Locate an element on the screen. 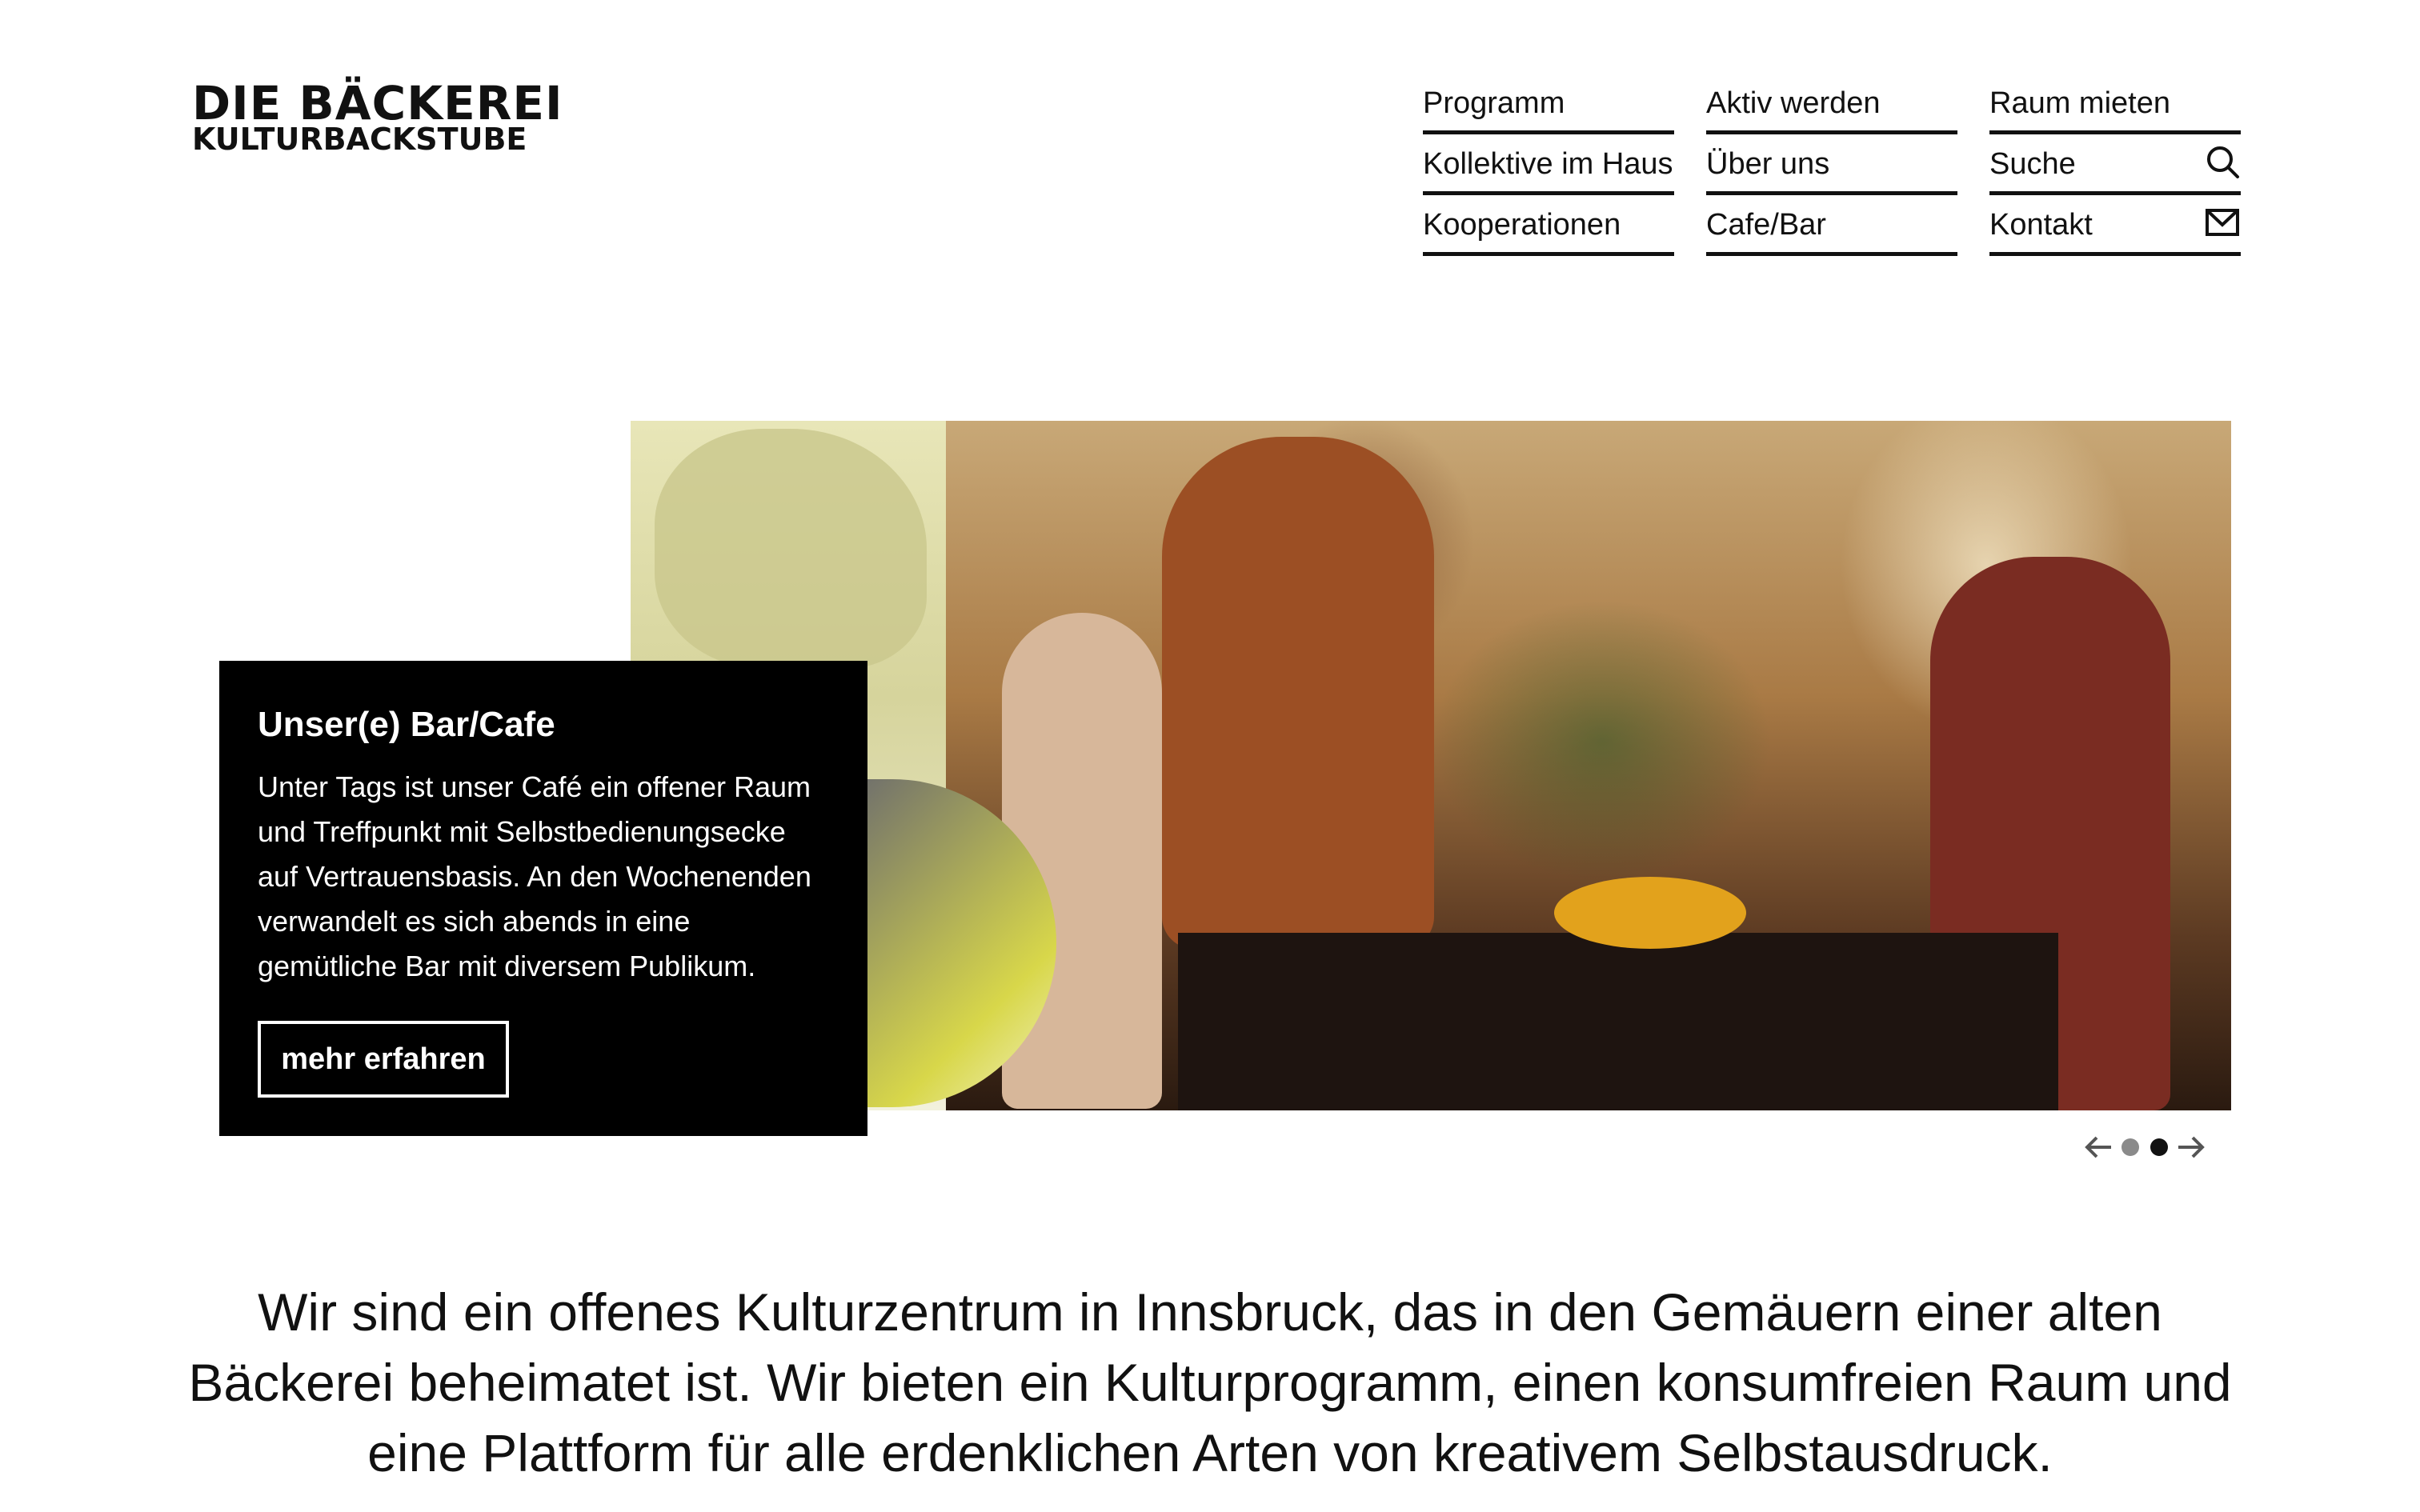 This screenshot has width=2420, height=1512. nav-item-cafe-bar: Cafe/Bar is located at coordinates (1831, 225).